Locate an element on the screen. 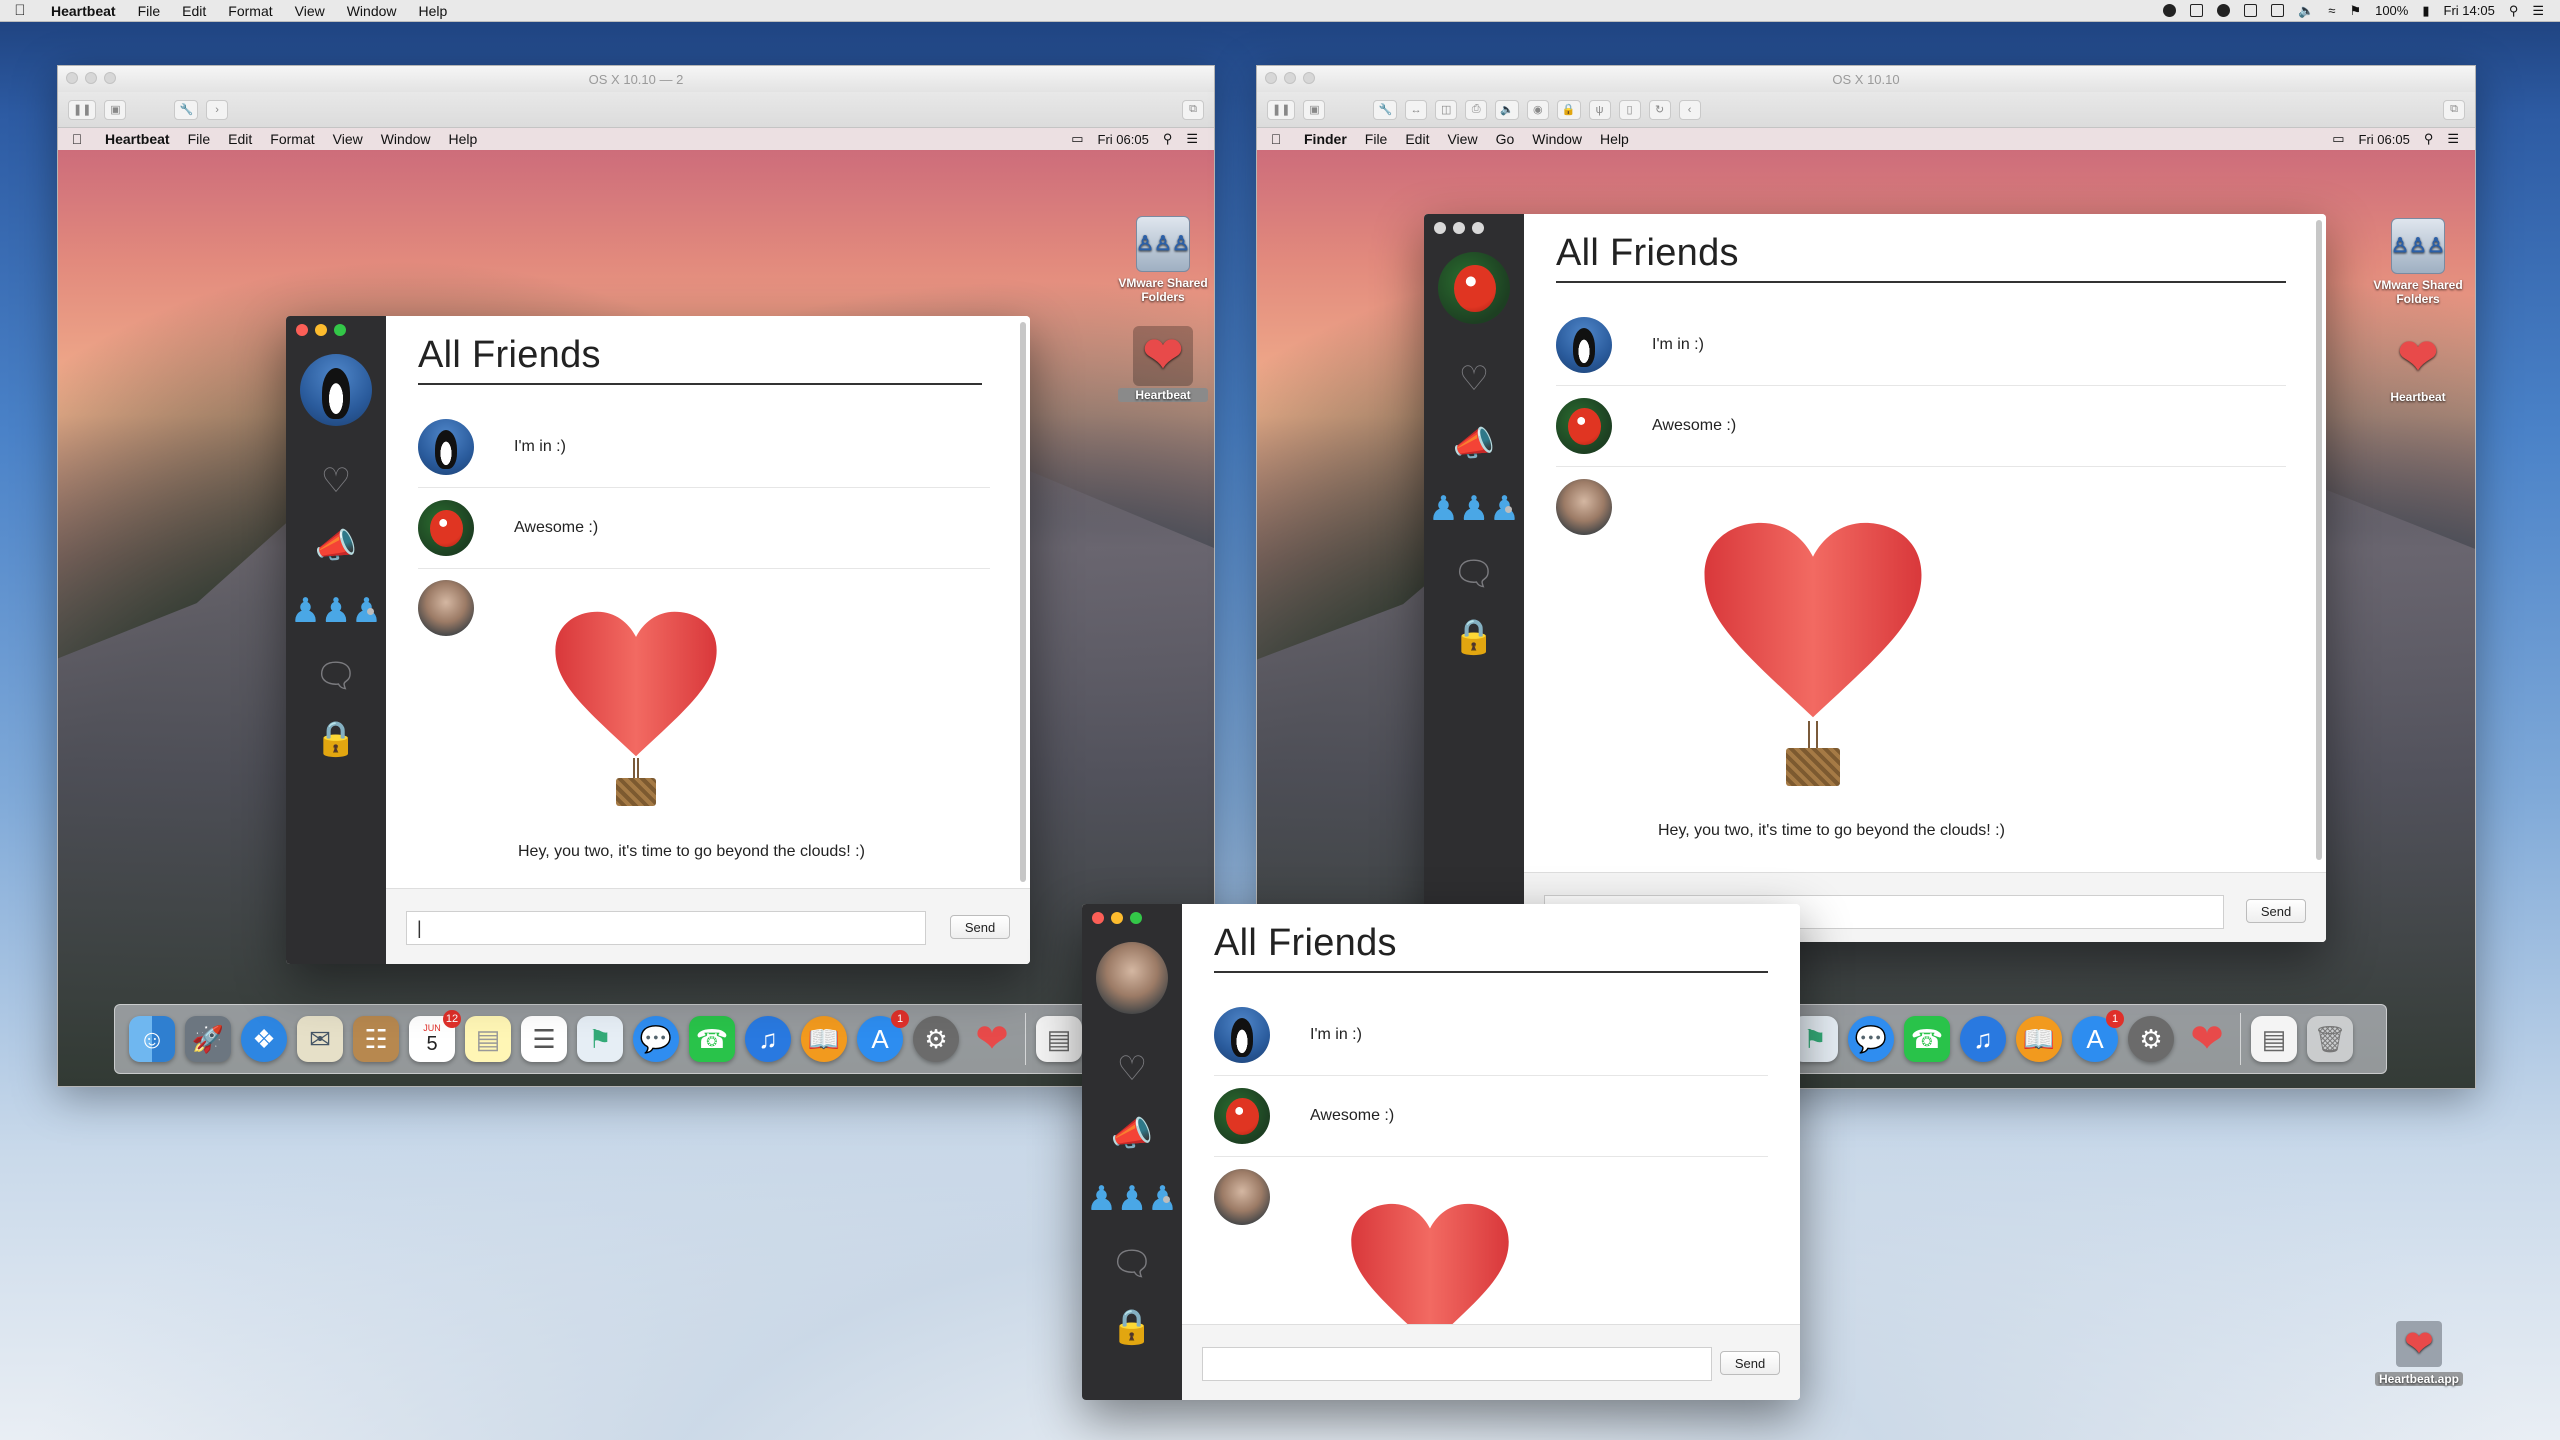  reminders-icon: ☰ is located at coordinates (544, 1039).